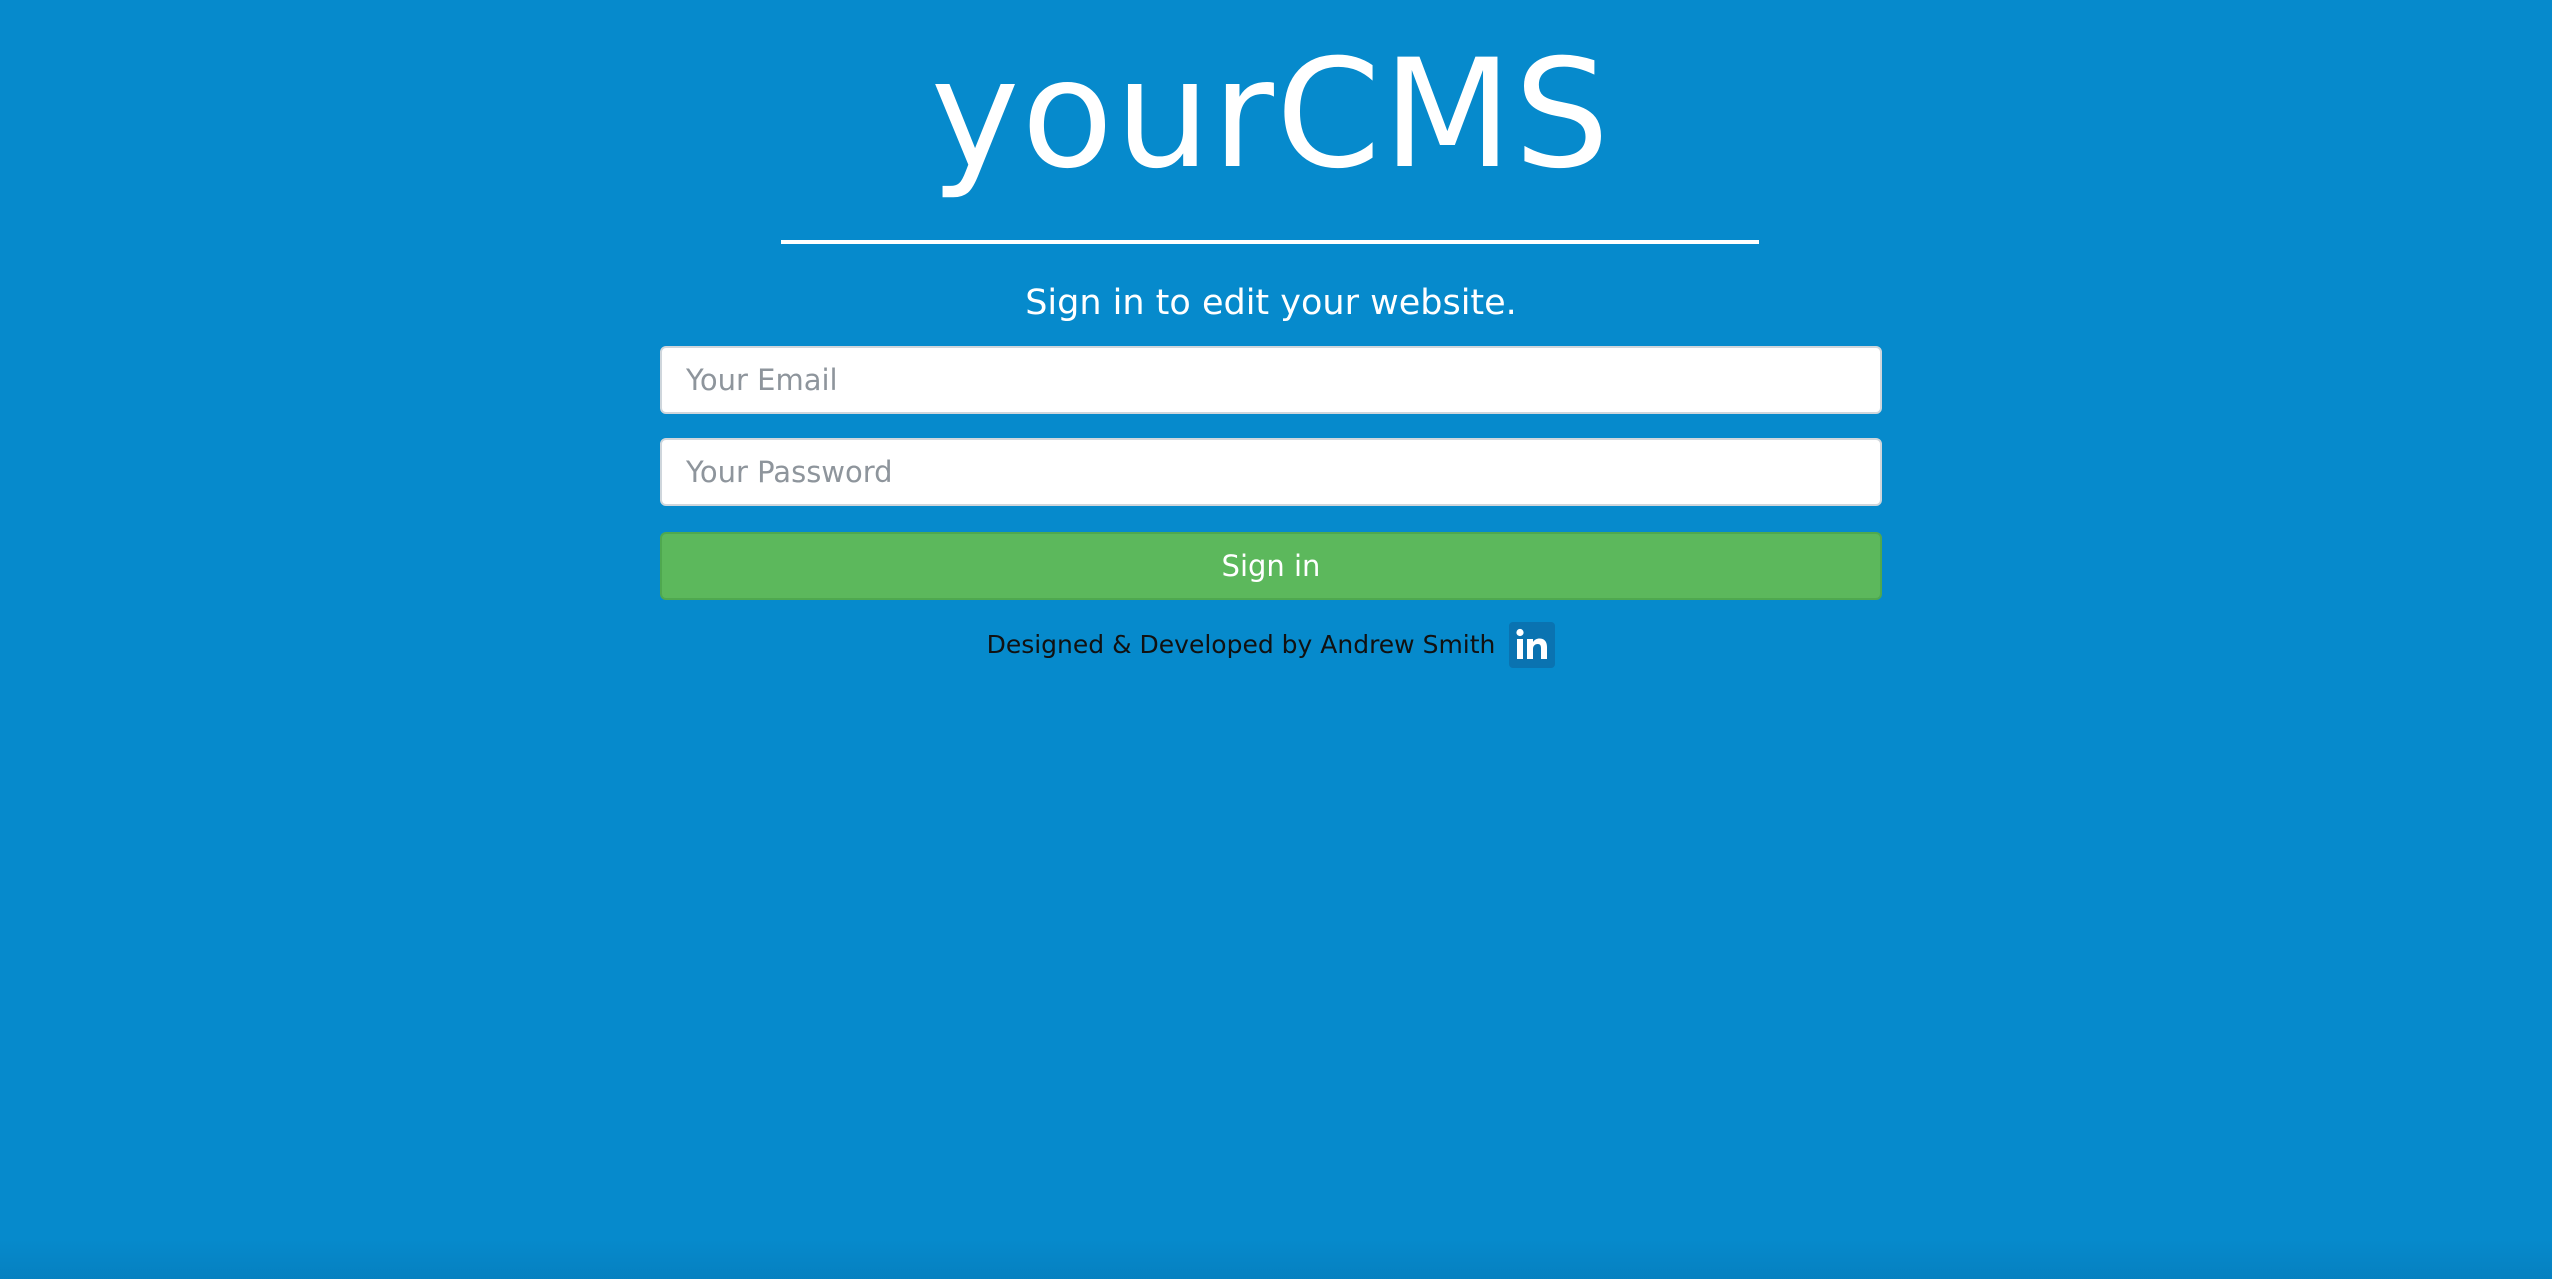  Describe the element at coordinates (1271, 303) in the screenshot. I see `page-subtitle: Sign in to edit your website.` at that location.